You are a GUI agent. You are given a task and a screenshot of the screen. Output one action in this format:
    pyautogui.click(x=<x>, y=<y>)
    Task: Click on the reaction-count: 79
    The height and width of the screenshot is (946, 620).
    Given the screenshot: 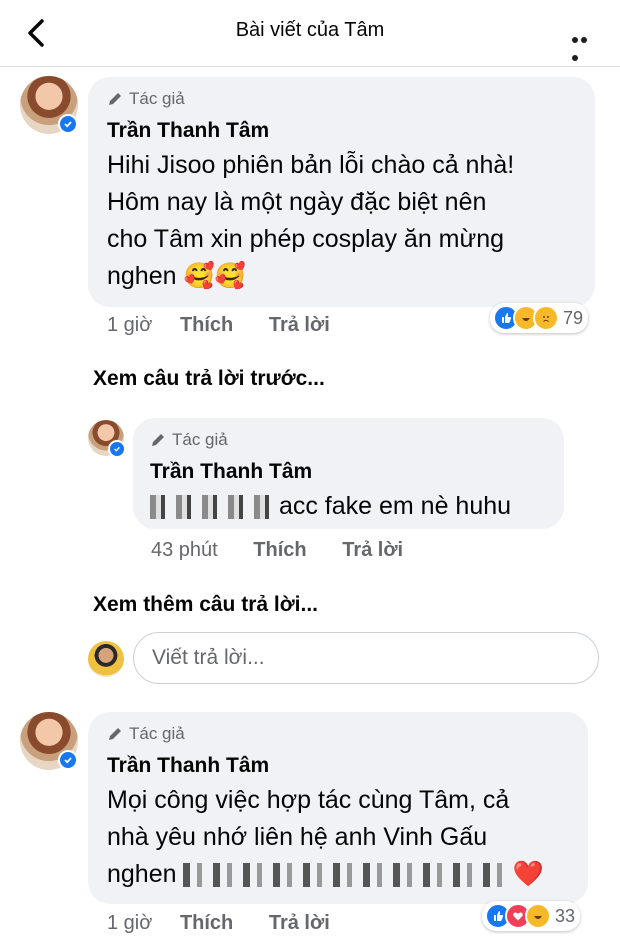 What is the action you would take?
    pyautogui.click(x=573, y=317)
    